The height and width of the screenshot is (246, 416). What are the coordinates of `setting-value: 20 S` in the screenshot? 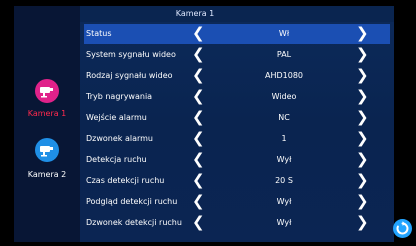 It's located at (284, 180).